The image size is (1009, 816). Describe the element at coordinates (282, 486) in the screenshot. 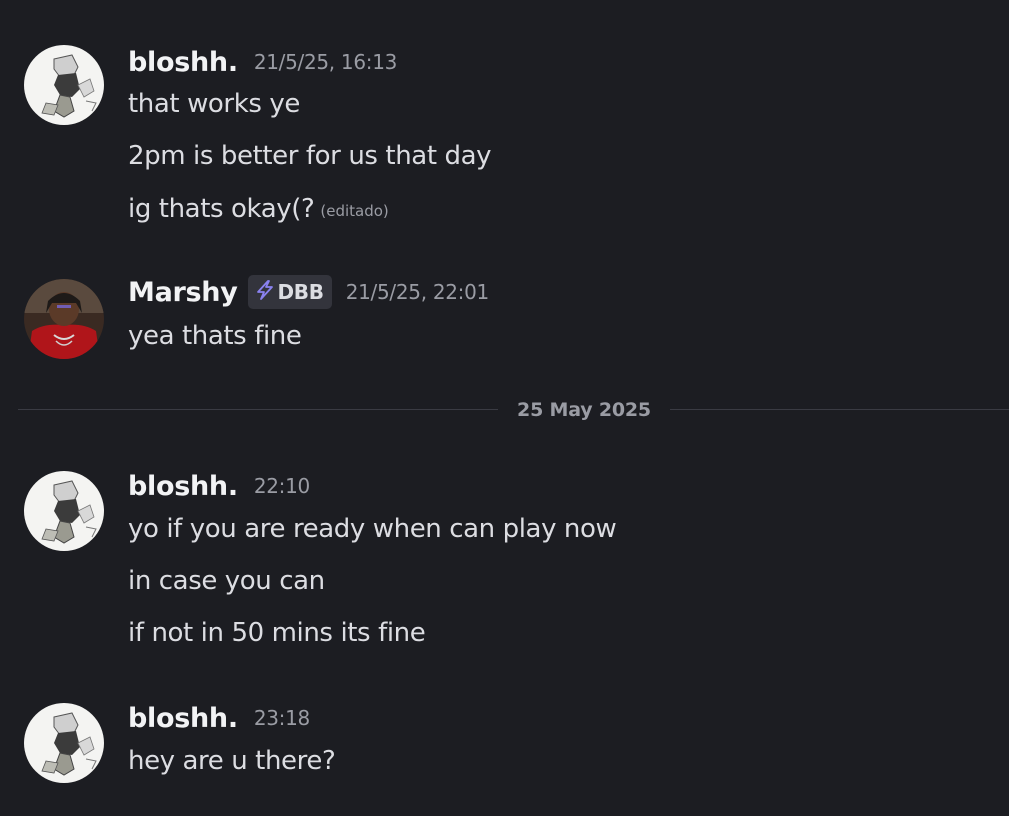

I see `timestamp: 22:10` at that location.